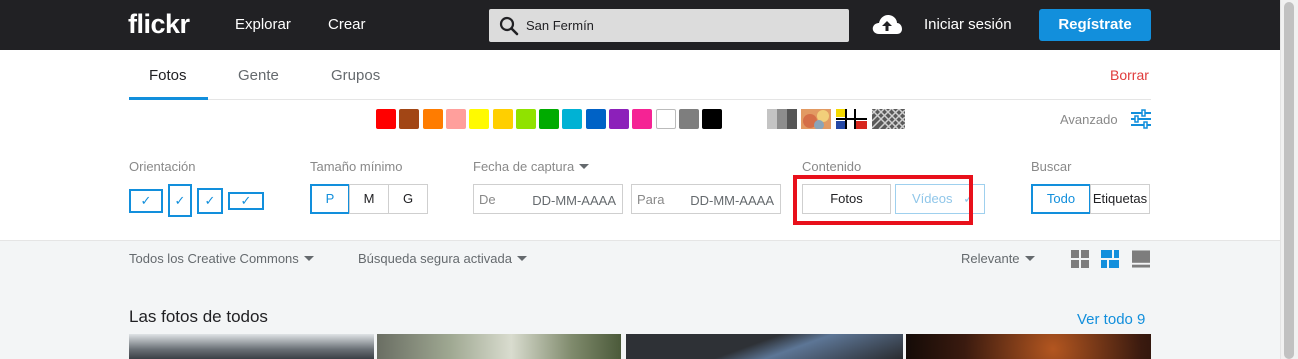 The image size is (1298, 359). Describe the element at coordinates (883, 200) in the screenshot. I see `highlight-box` at that location.